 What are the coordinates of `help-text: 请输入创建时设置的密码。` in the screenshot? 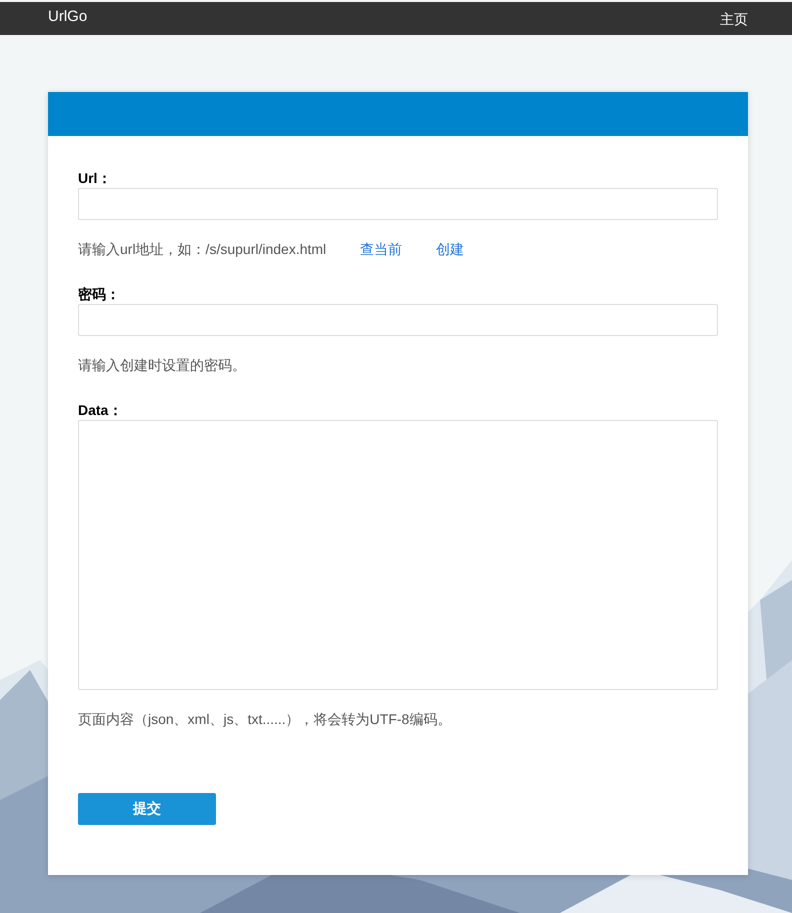 It's located at (162, 366).